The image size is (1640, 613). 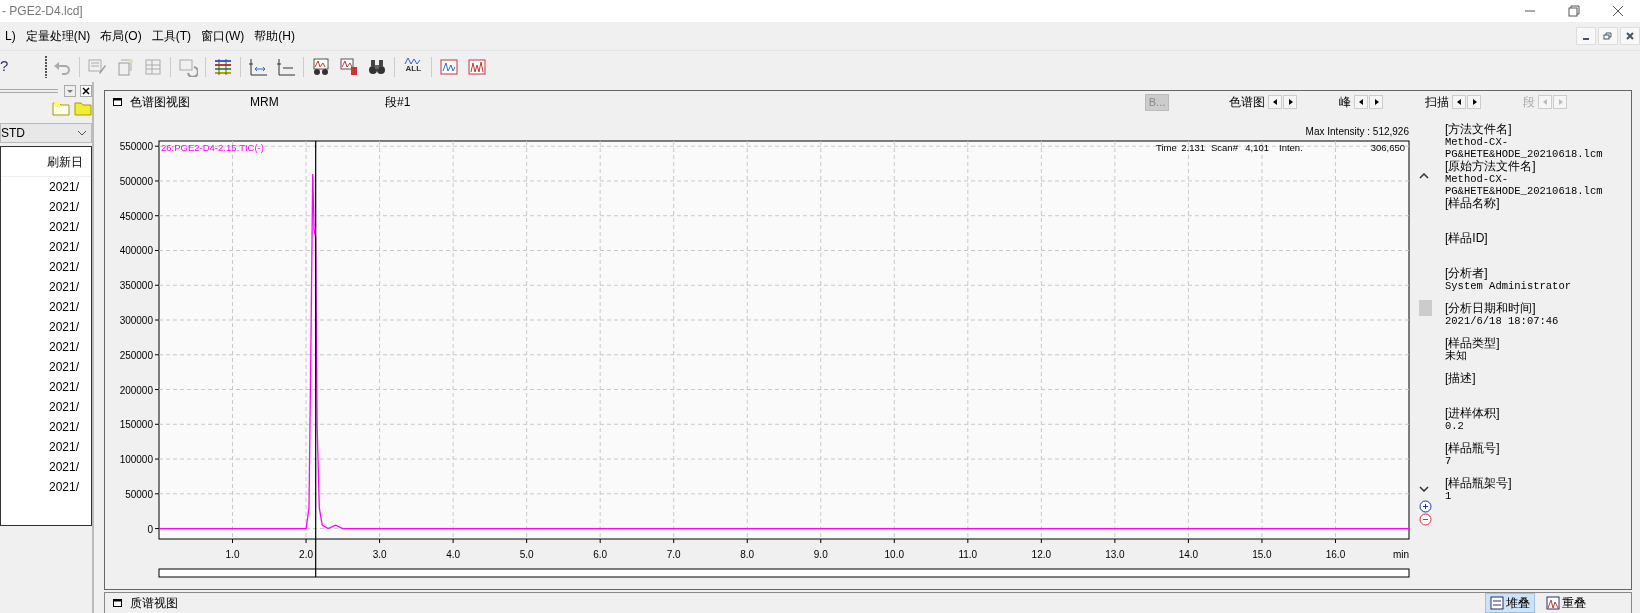 What do you see at coordinates (1529, 102) in the screenshot?
I see `navigator-label: 段` at bounding box center [1529, 102].